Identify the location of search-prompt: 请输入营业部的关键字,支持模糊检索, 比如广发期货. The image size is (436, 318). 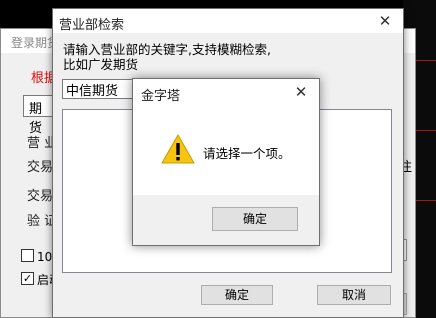
(173, 57).